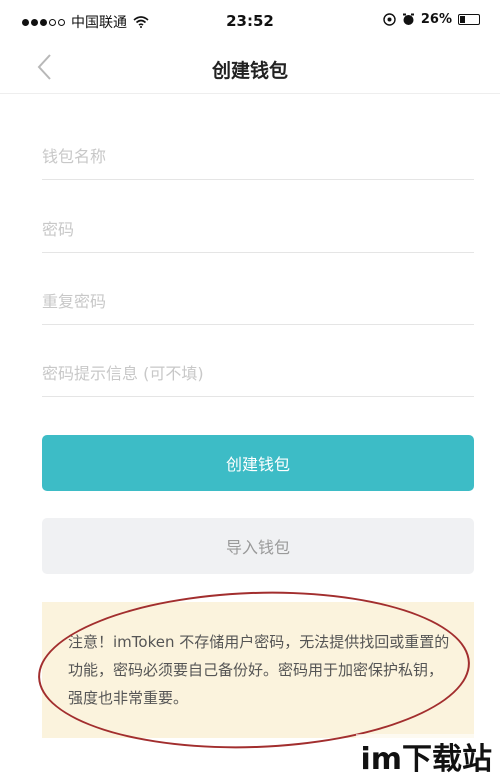 The height and width of the screenshot is (782, 500). I want to click on wallet-name-field, so click(258, 155).